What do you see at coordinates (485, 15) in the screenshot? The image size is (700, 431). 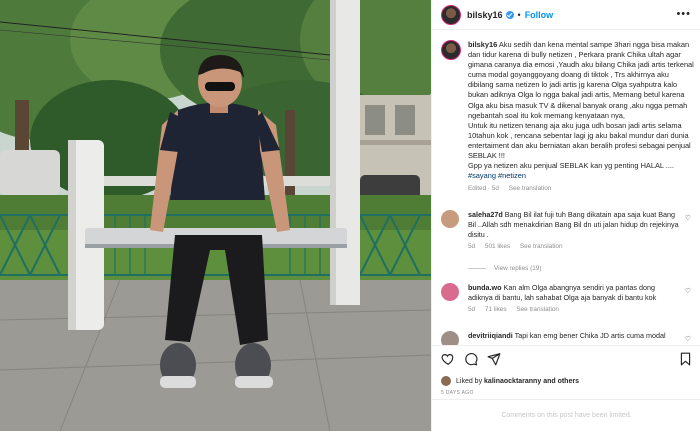 I see `header-username: bilsky16` at bounding box center [485, 15].